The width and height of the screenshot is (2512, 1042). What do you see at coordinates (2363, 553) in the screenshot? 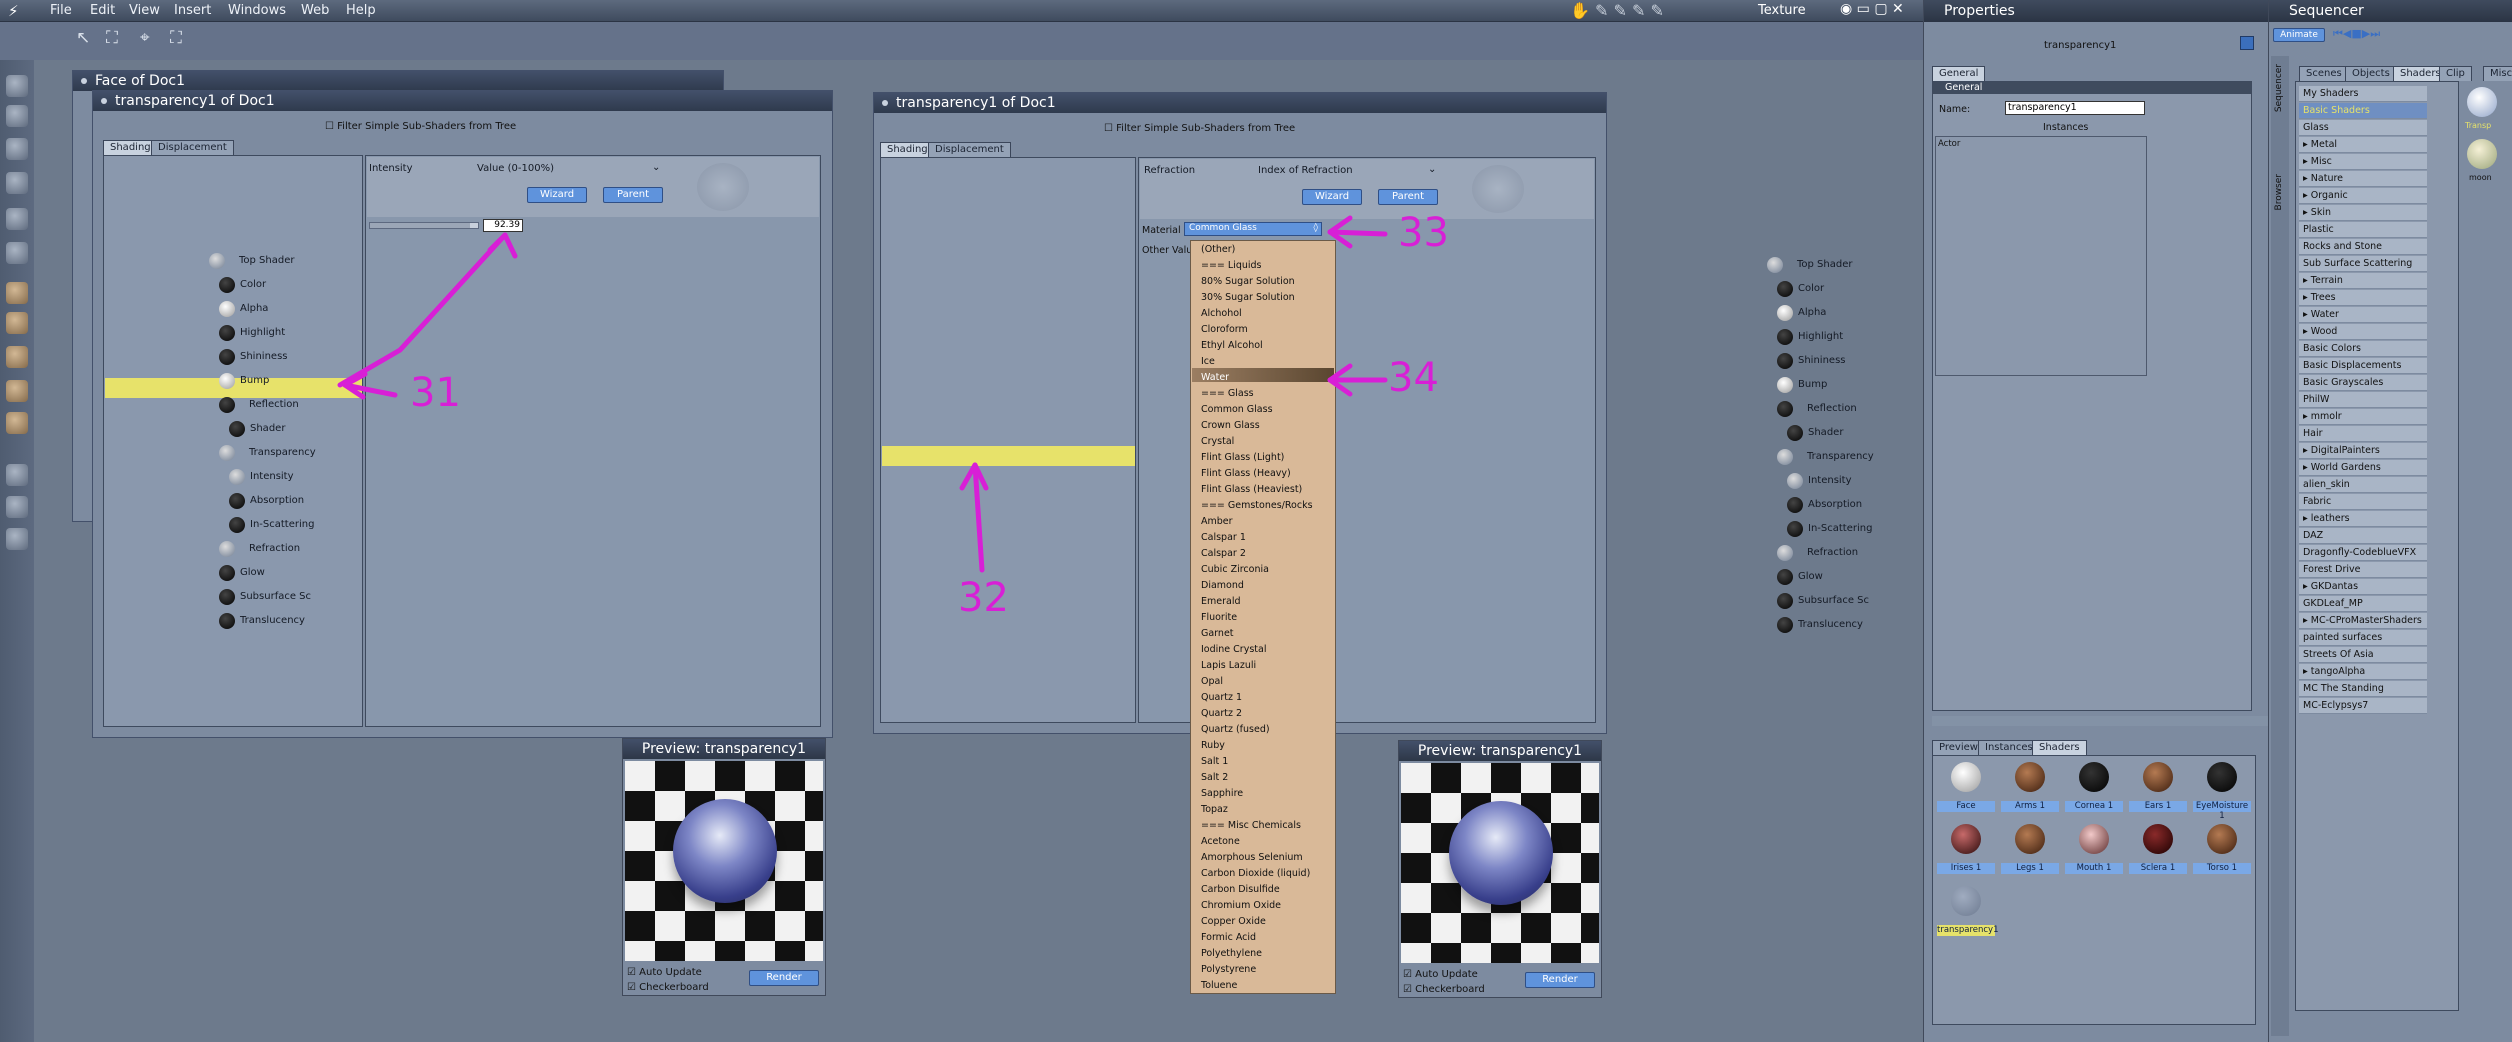
I see `library-item: Dragonfly-CodeblueVFX` at bounding box center [2363, 553].